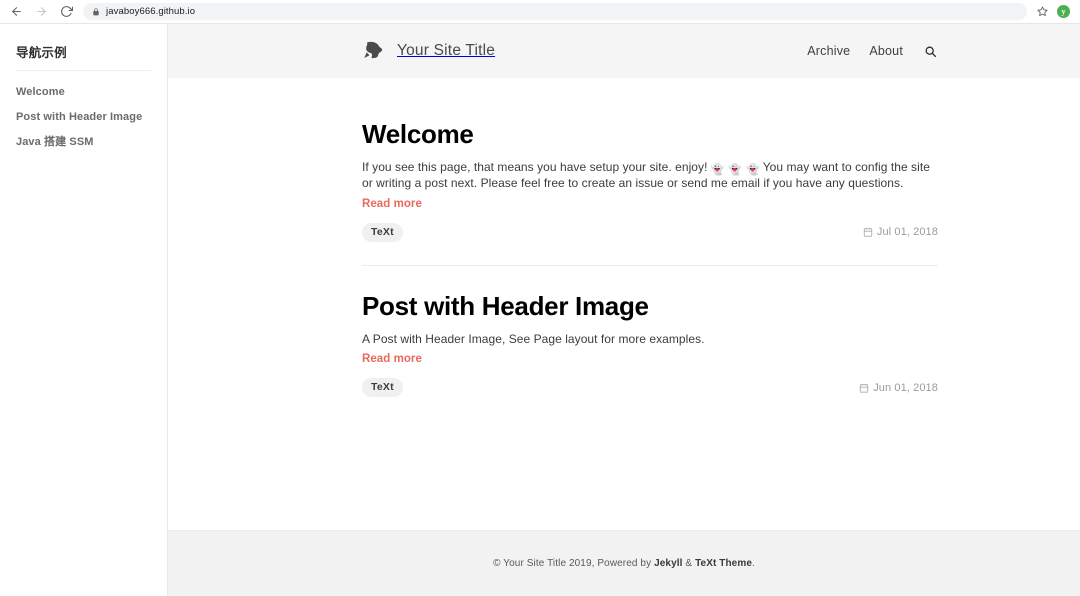  I want to click on site-title: Your Site Title, so click(446, 50).